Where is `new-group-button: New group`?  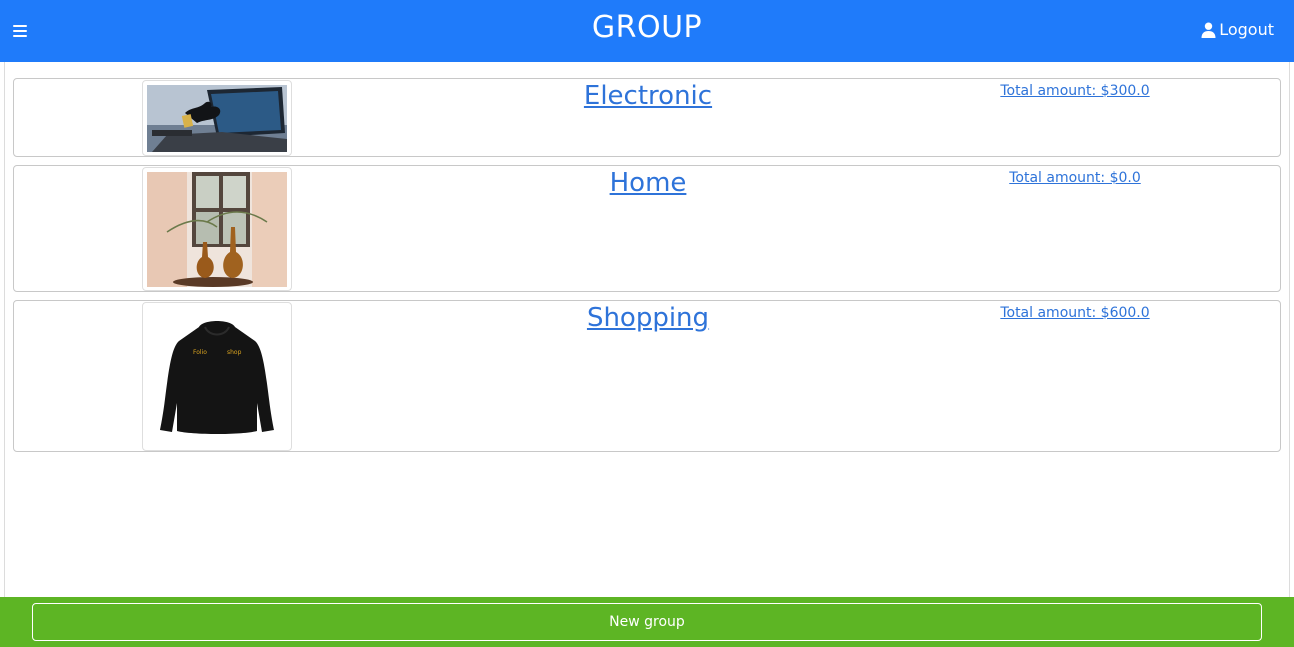 new-group-button: New group is located at coordinates (647, 622).